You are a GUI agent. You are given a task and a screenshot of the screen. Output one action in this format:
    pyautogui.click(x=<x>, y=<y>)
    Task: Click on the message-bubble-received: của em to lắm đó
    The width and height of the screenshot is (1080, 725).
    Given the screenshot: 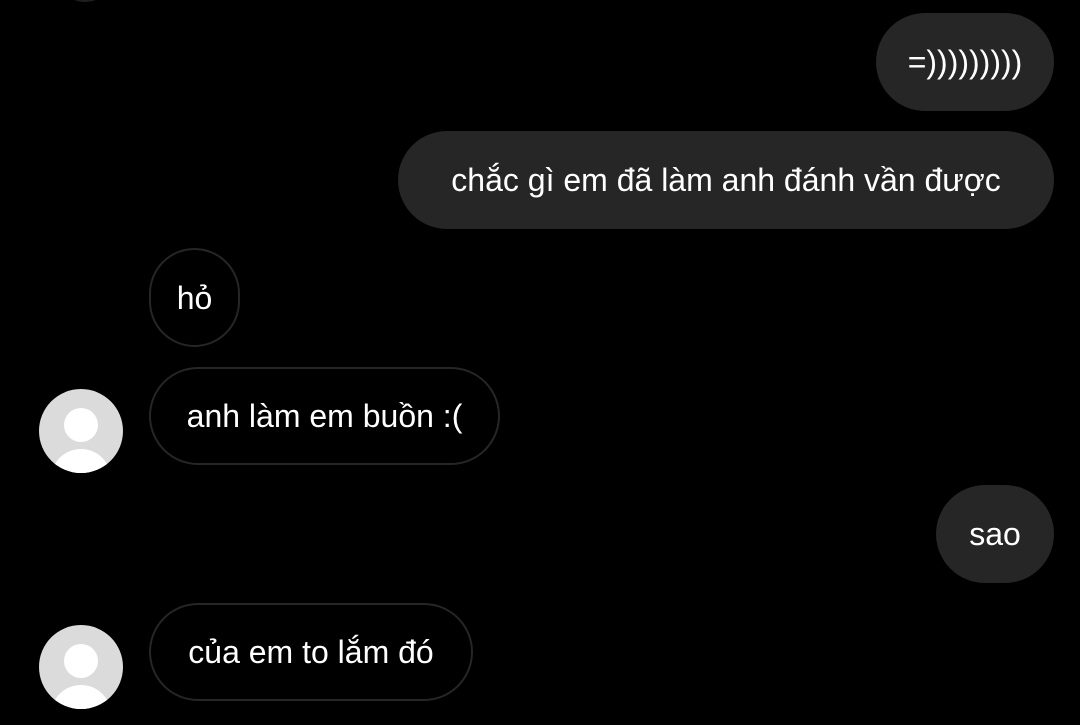 What is the action you would take?
    pyautogui.click(x=311, y=652)
    